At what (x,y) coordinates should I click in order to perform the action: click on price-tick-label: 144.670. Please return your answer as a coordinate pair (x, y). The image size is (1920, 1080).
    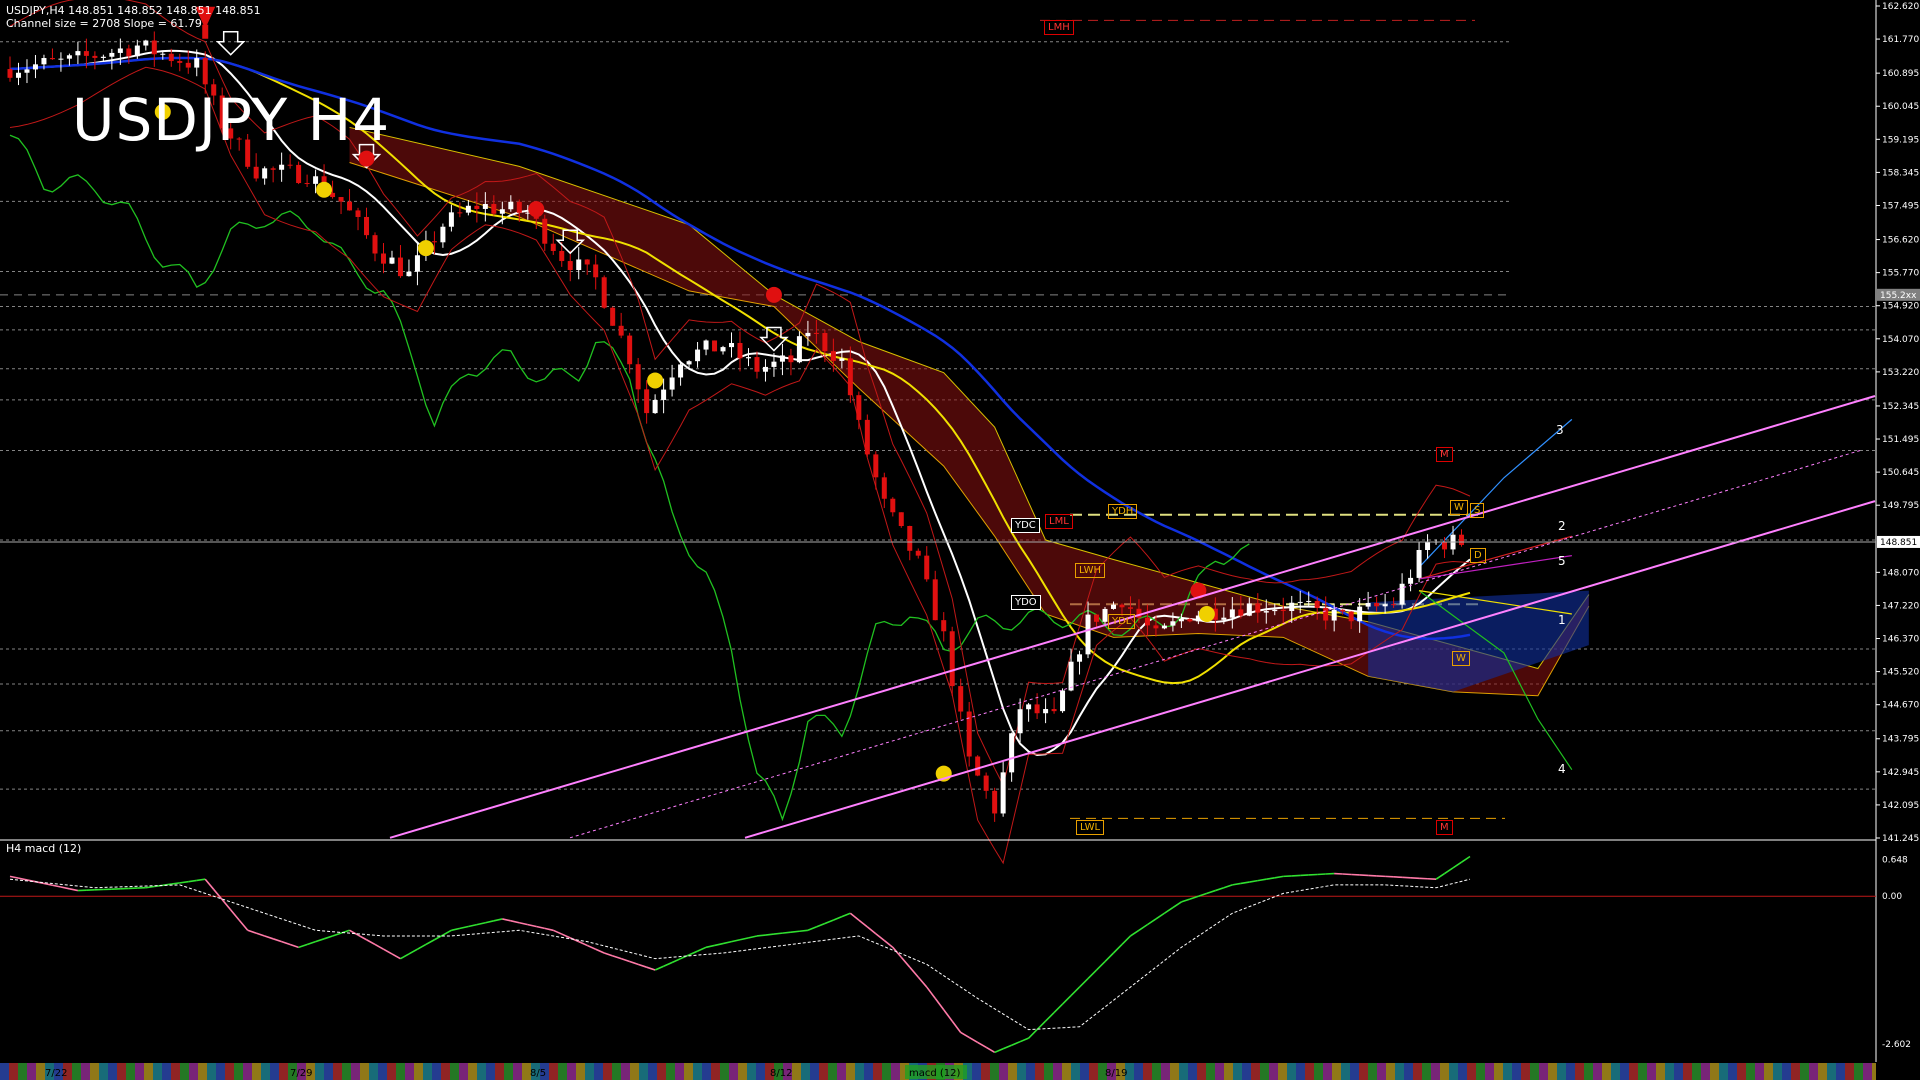
    Looking at the image, I should click on (1900, 706).